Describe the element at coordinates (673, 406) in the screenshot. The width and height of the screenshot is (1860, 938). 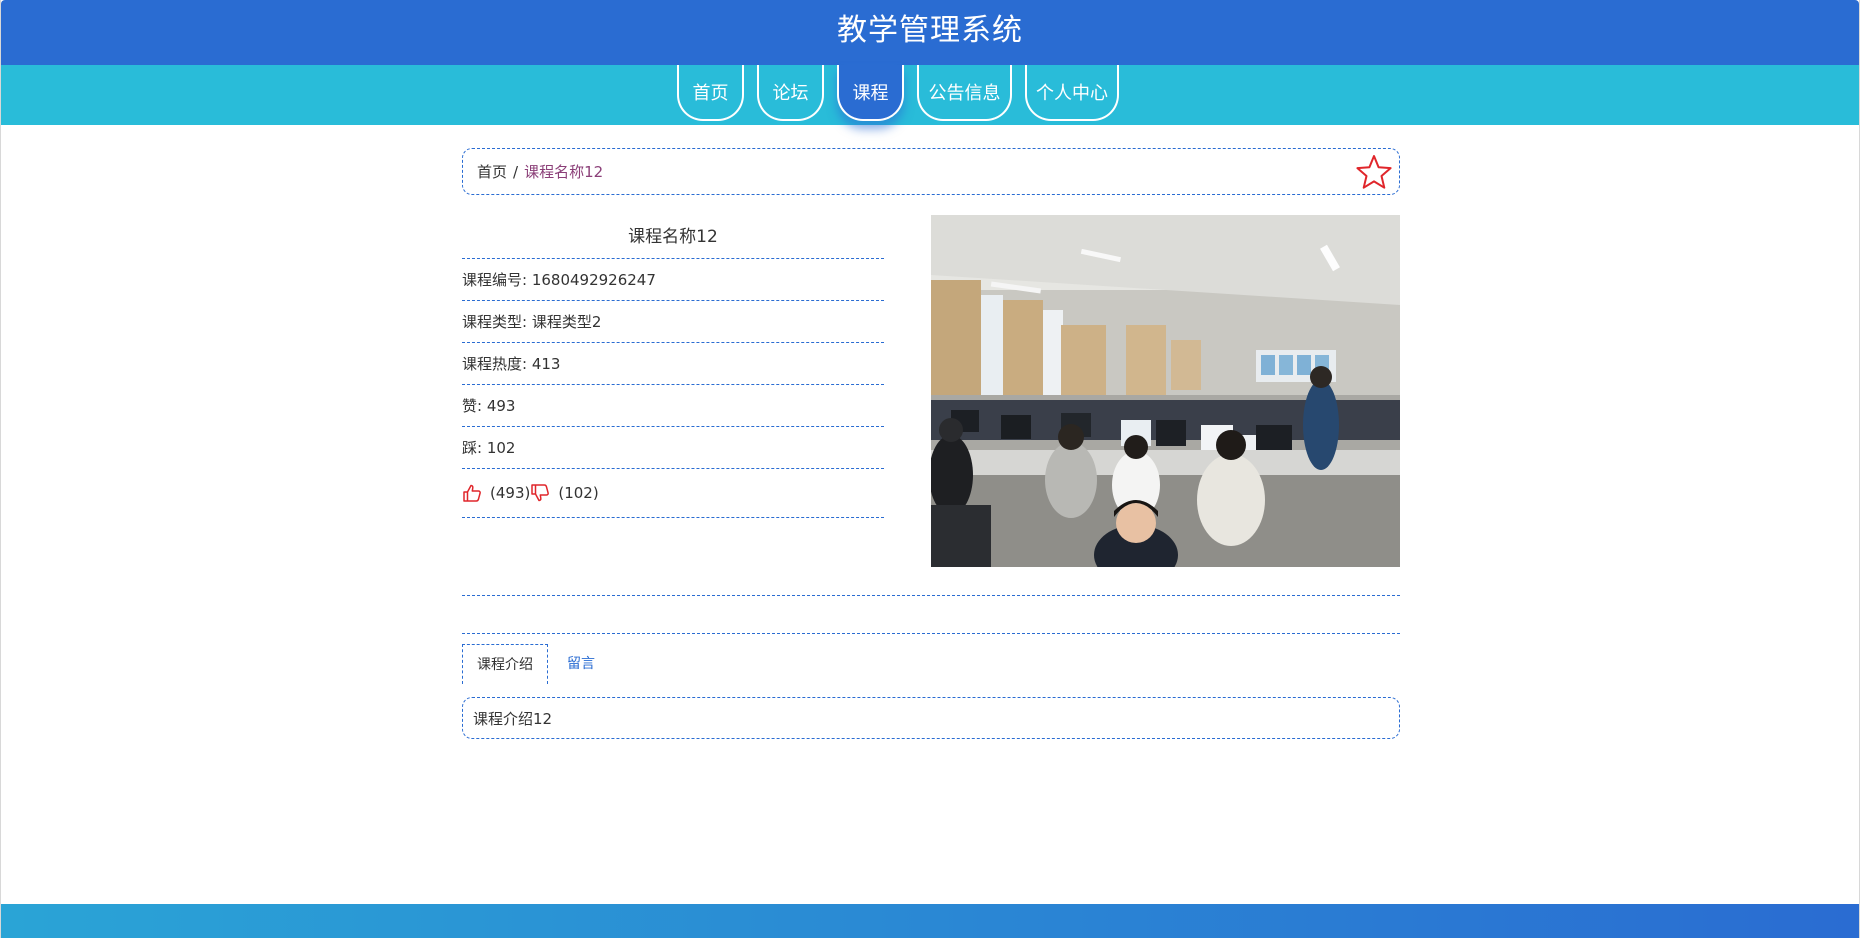
I see `course-likes: 赞: 493` at that location.